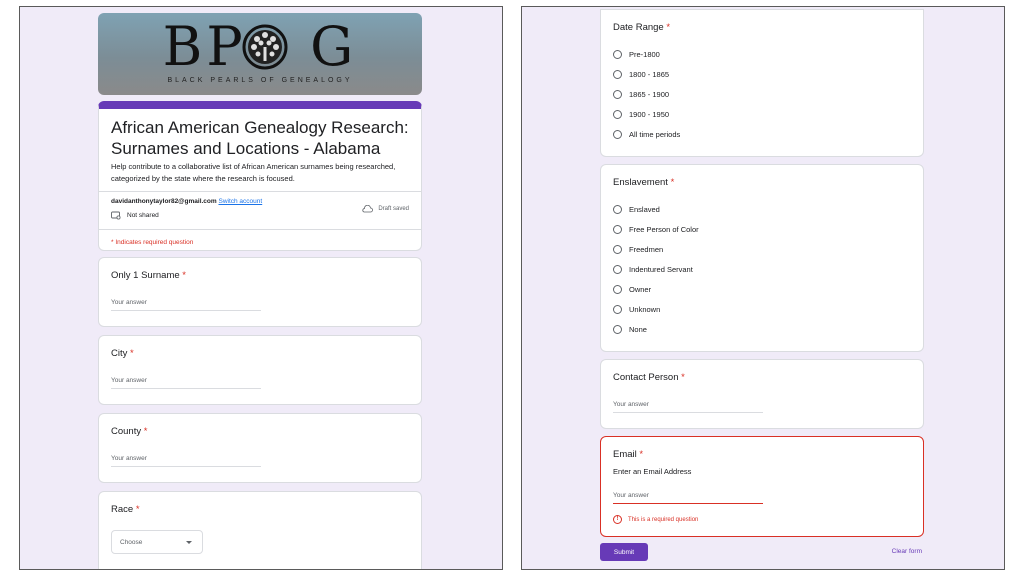 The image size is (1024, 576). Describe the element at coordinates (636, 54) in the screenshot. I see `radio-option: Pre-1800` at that location.